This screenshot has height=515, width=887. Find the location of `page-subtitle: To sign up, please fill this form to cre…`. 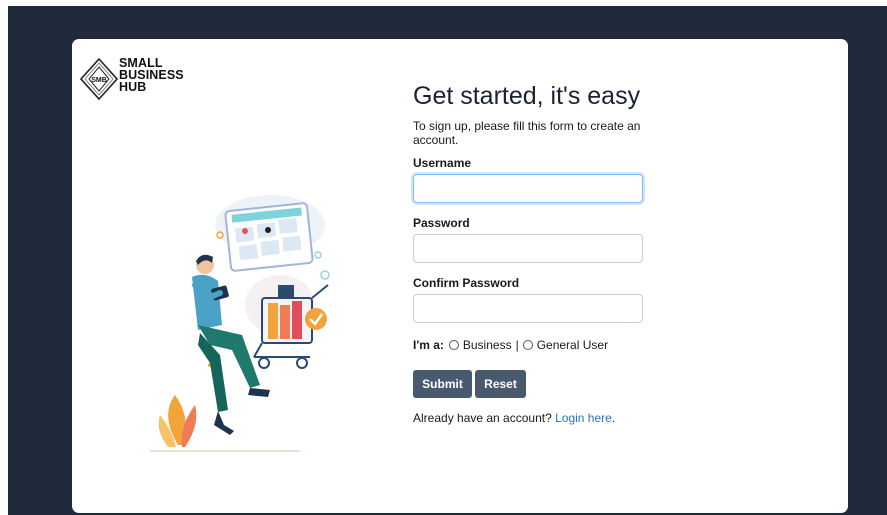

page-subtitle: To sign up, please fill this form to cre… is located at coordinates (527, 133).